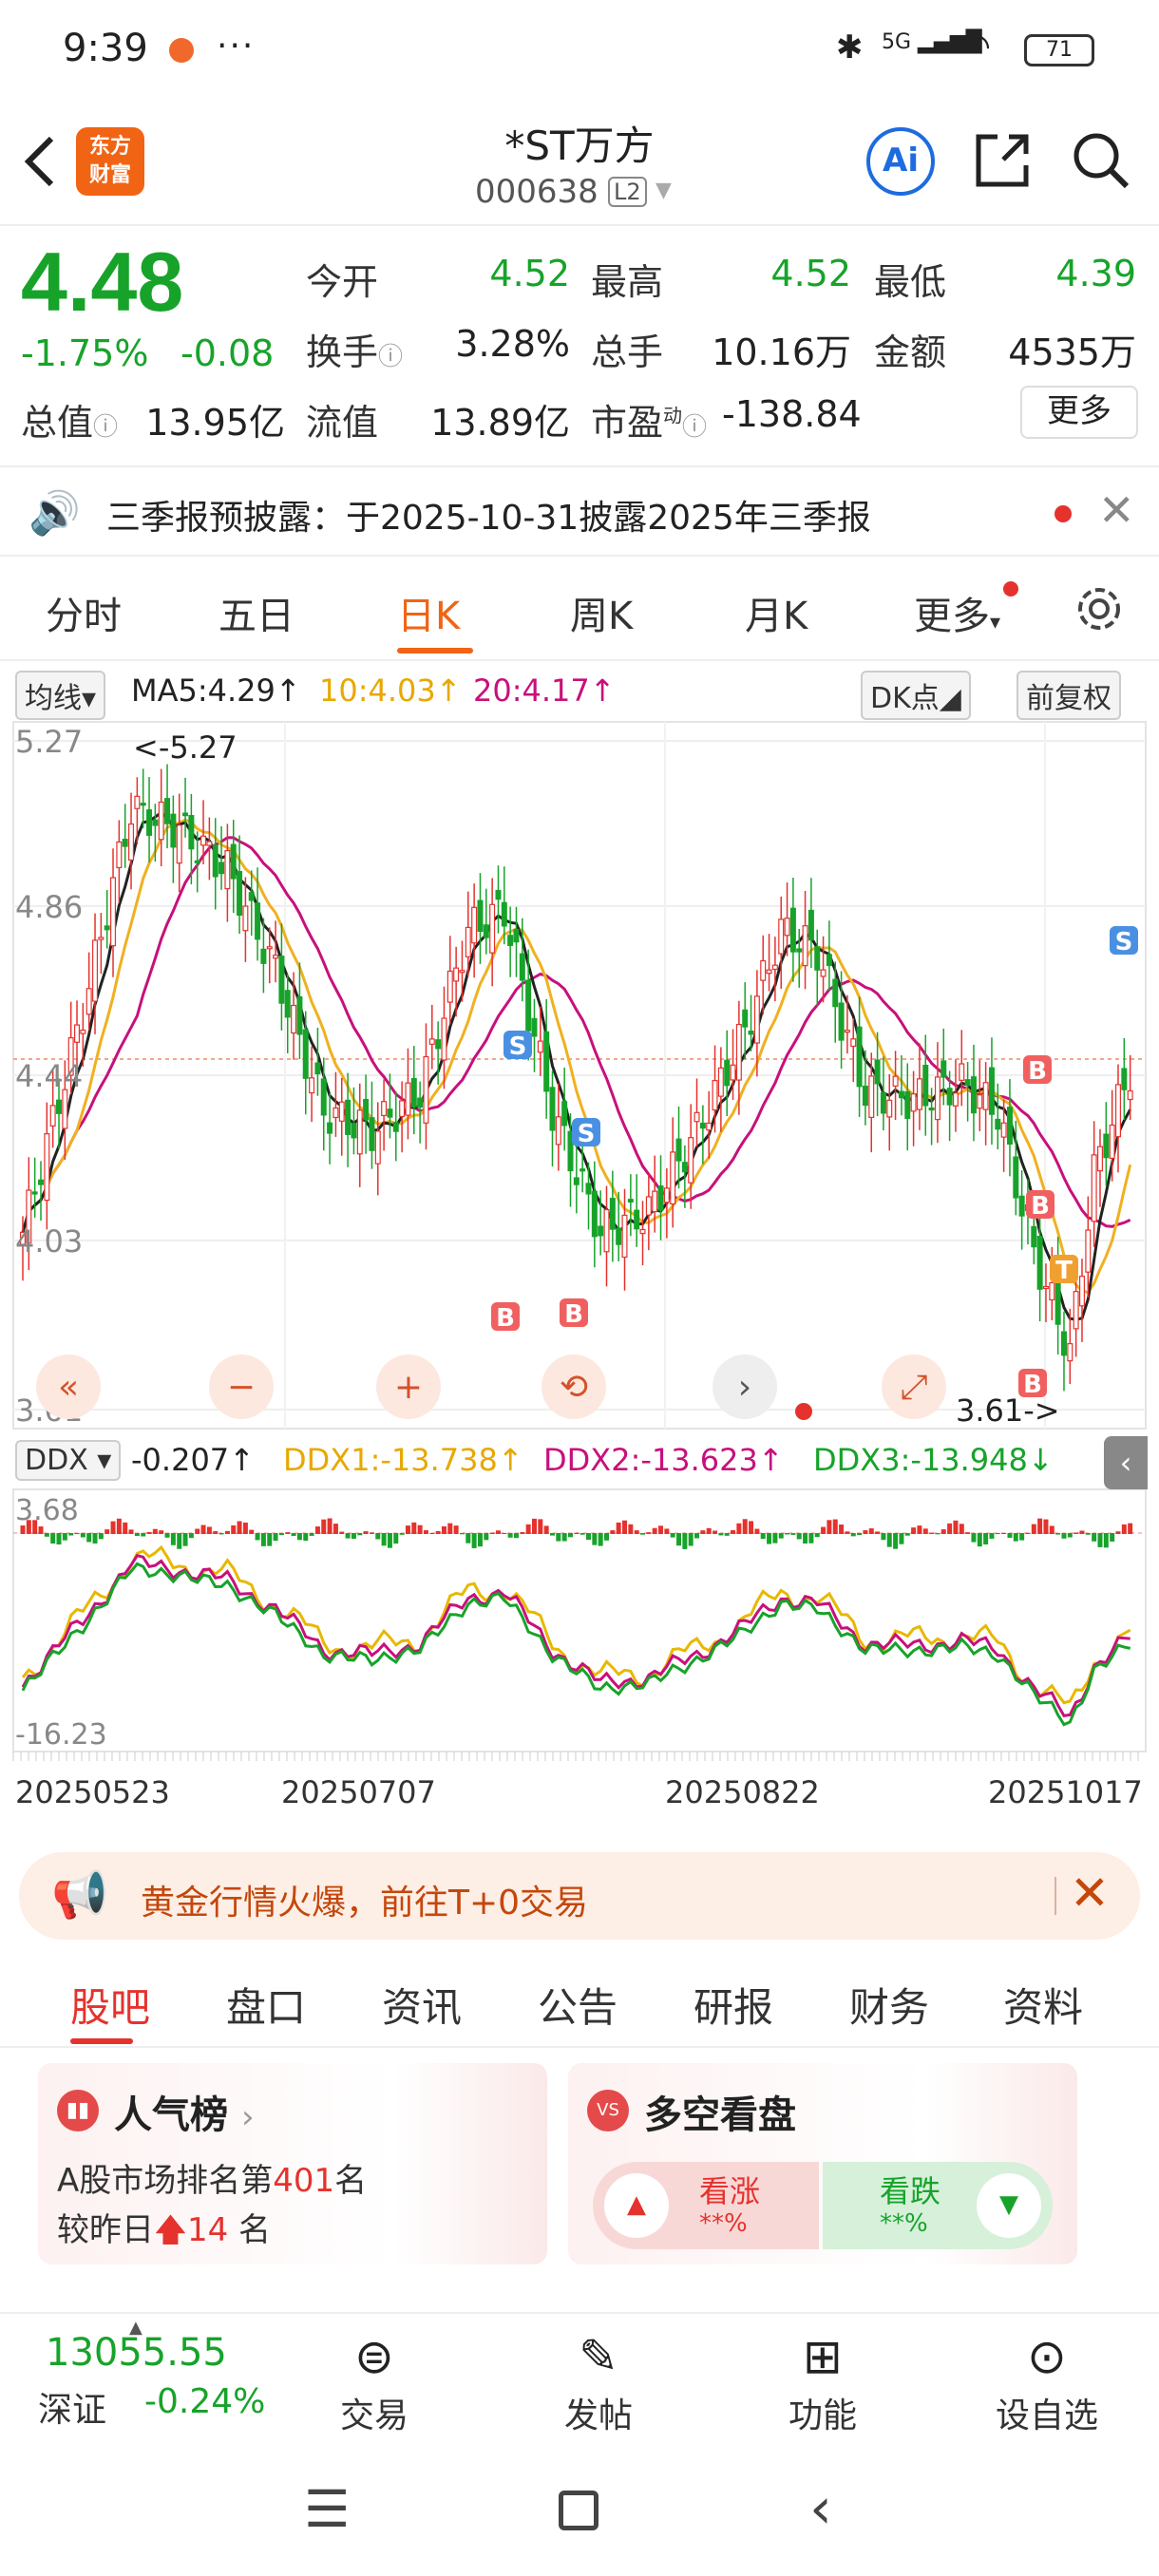 The width and height of the screenshot is (1159, 2576). What do you see at coordinates (706, 2205) in the screenshot?
I see `vote-bull-button: ▲ 看涨 **%` at bounding box center [706, 2205].